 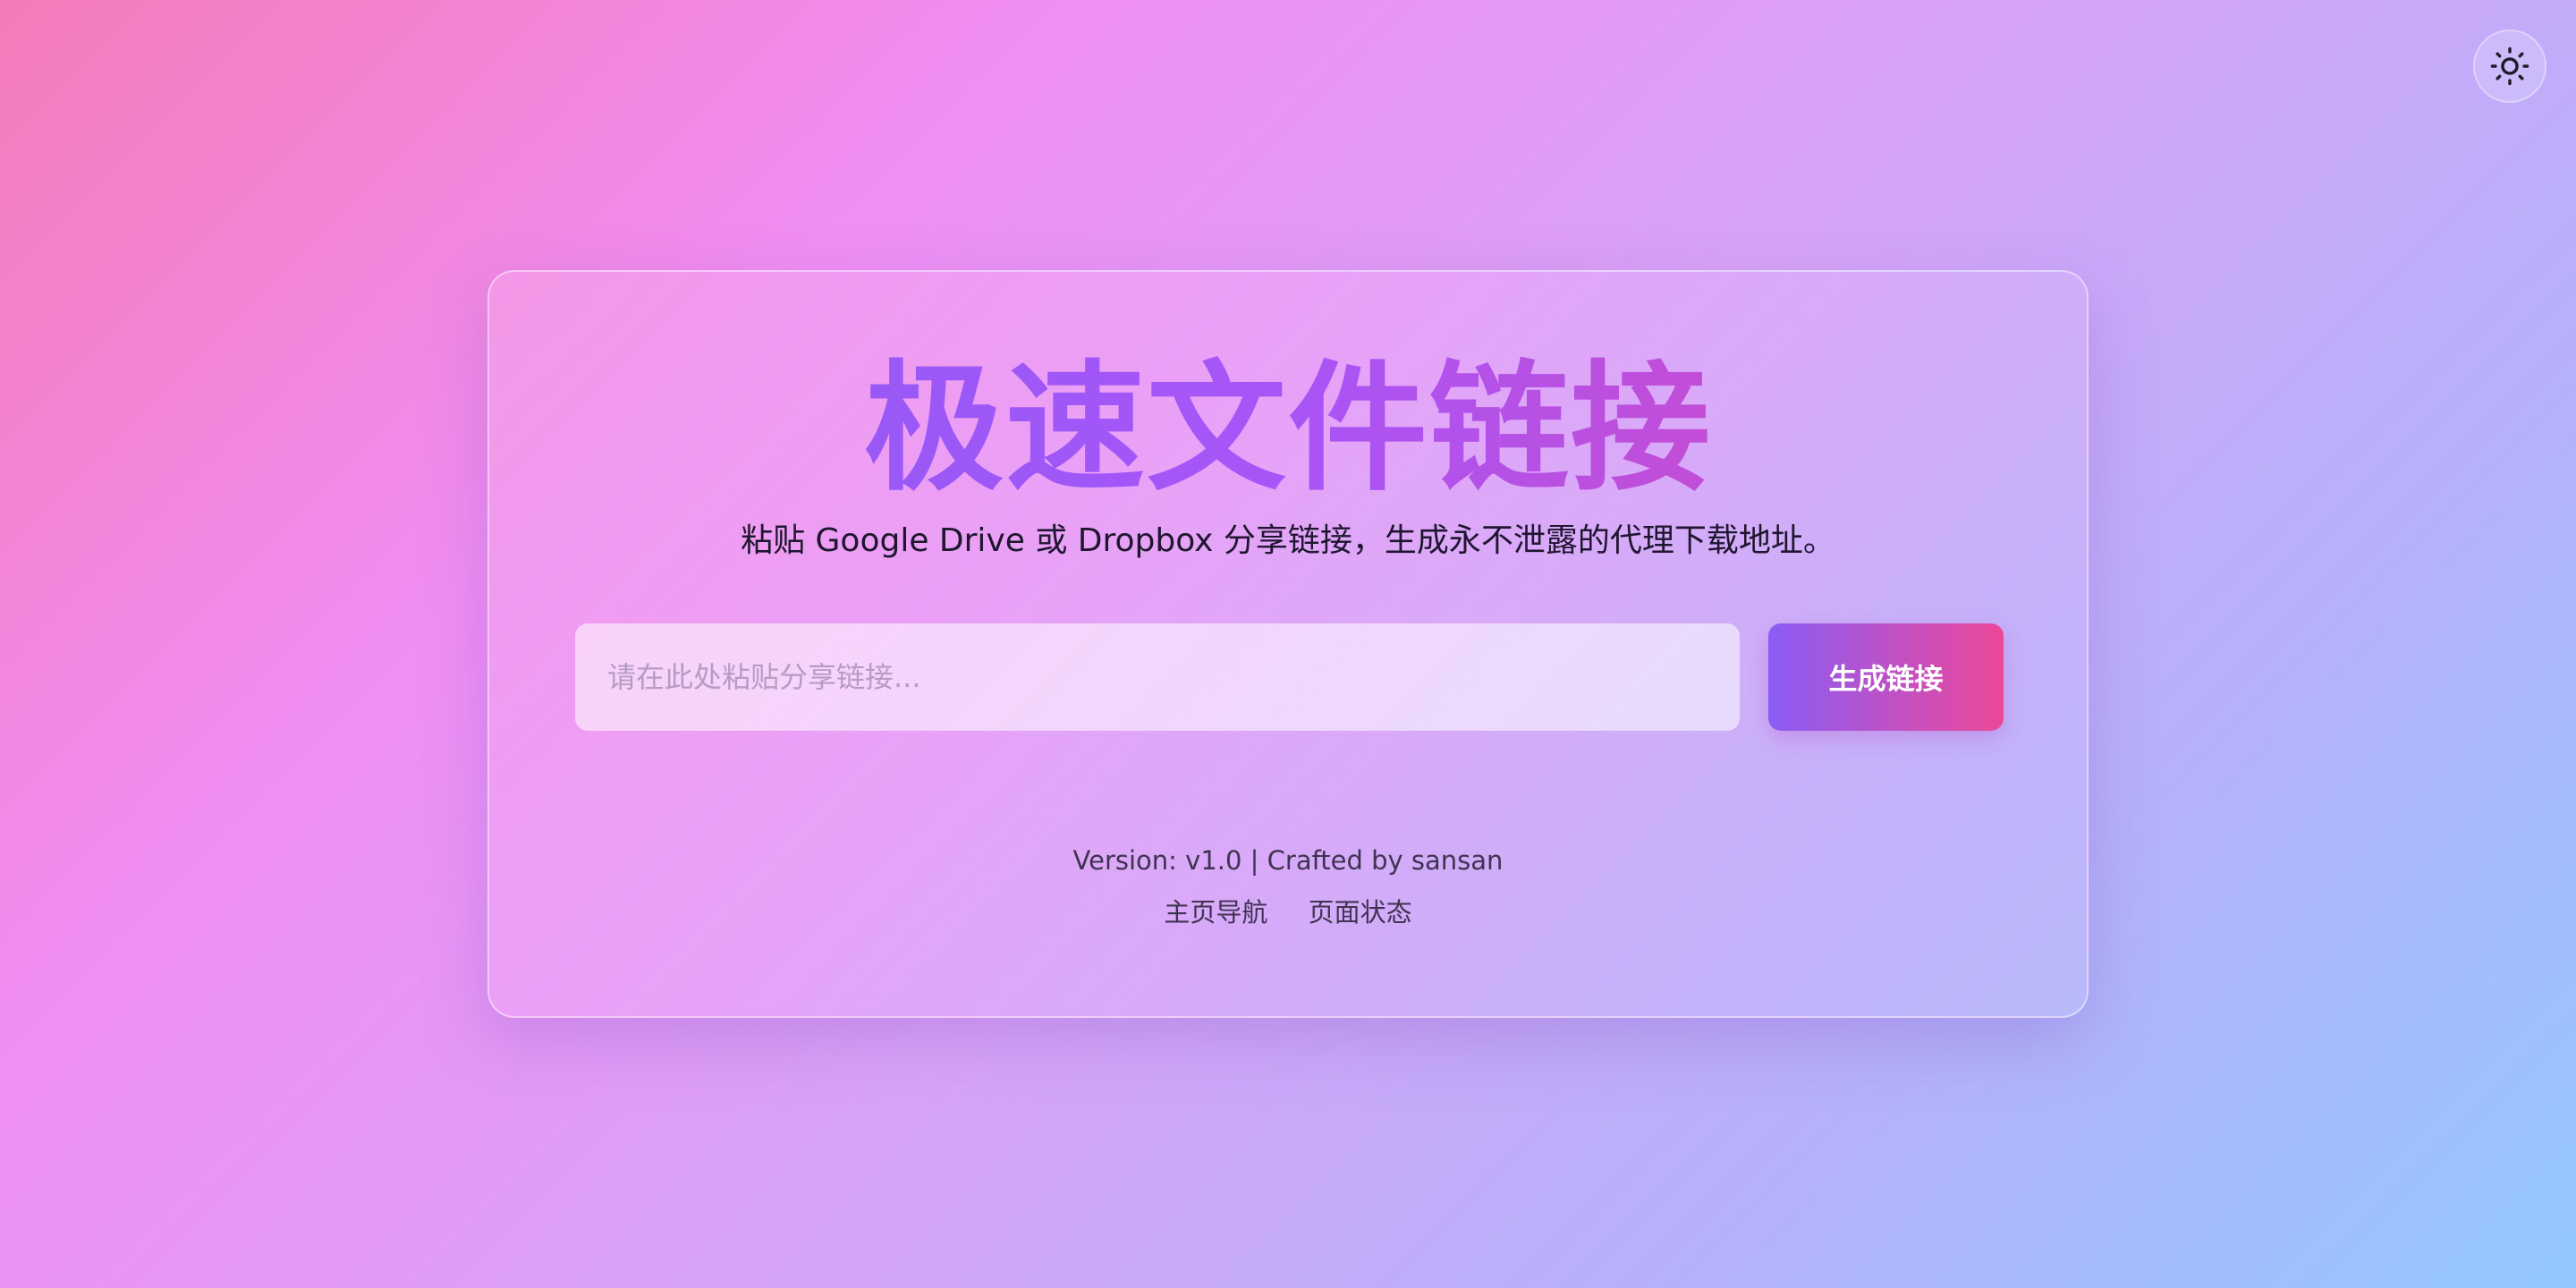 What do you see at coordinates (1288, 428) in the screenshot?
I see `page-title: 极速文件链接` at bounding box center [1288, 428].